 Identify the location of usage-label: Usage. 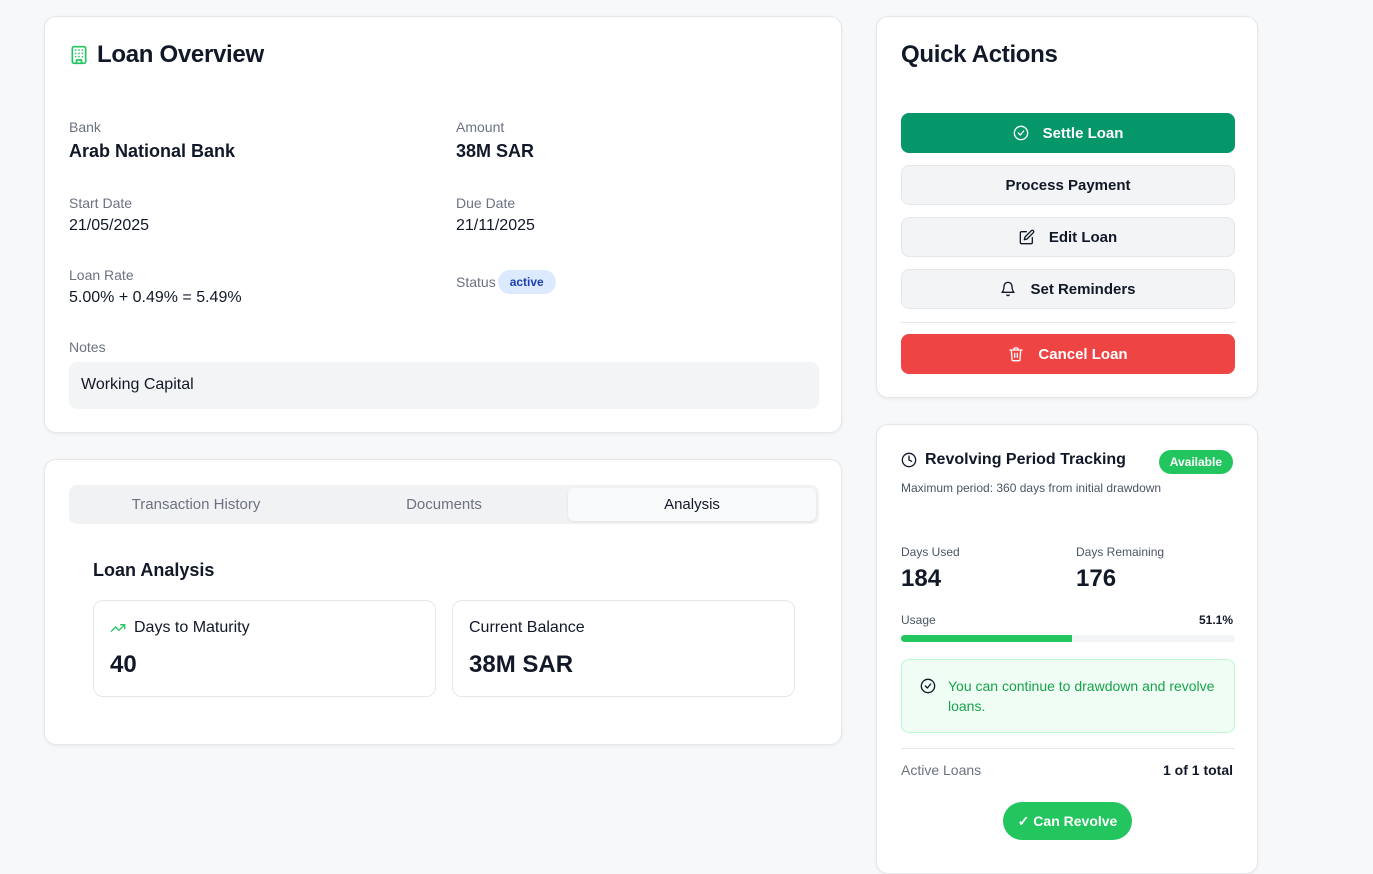
(918, 620).